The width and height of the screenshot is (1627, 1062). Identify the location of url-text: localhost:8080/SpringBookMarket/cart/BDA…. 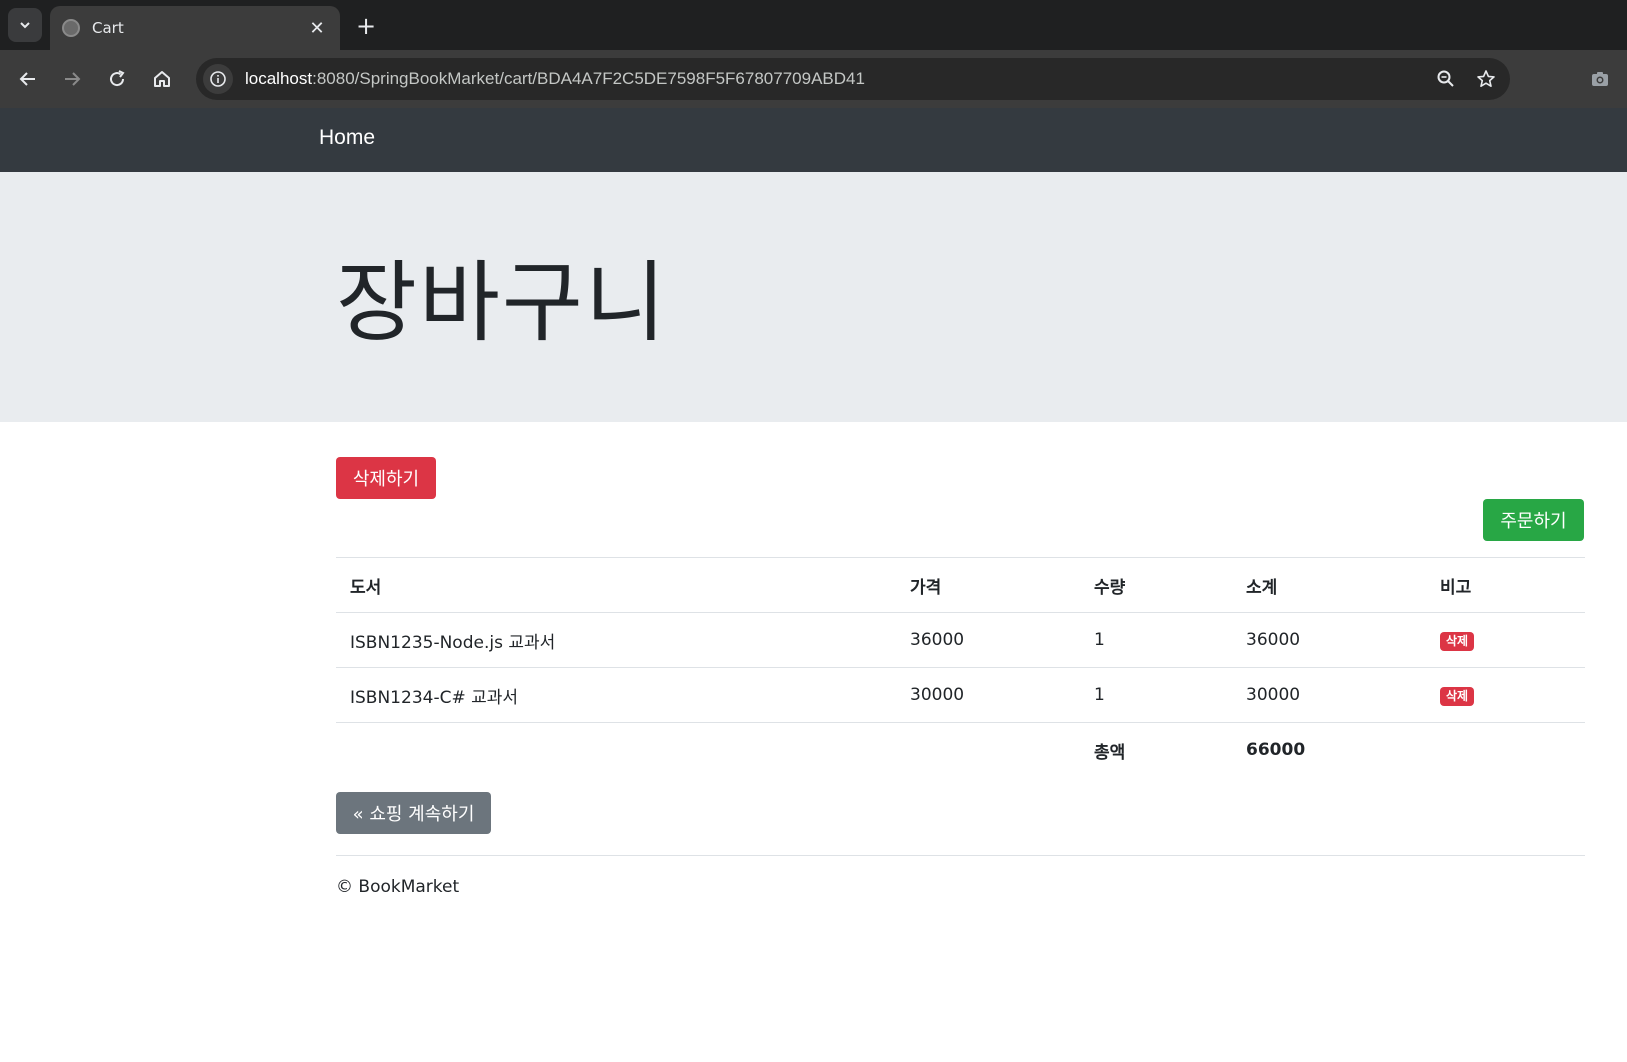
(837, 79).